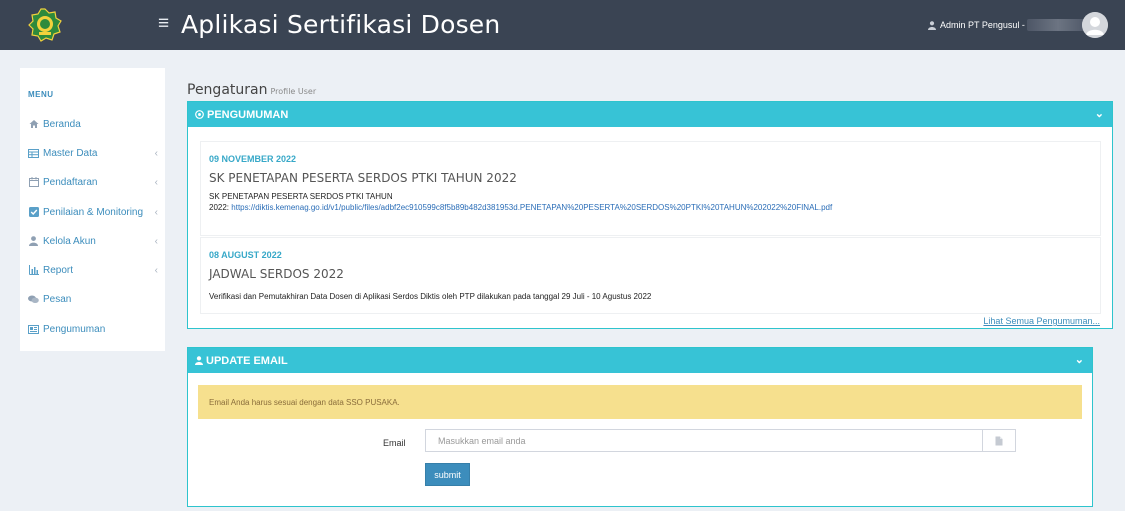 Image resolution: width=1125 pixels, height=511 pixels. What do you see at coordinates (95, 270) in the screenshot?
I see `sidebar-item-report: Report ‹` at bounding box center [95, 270].